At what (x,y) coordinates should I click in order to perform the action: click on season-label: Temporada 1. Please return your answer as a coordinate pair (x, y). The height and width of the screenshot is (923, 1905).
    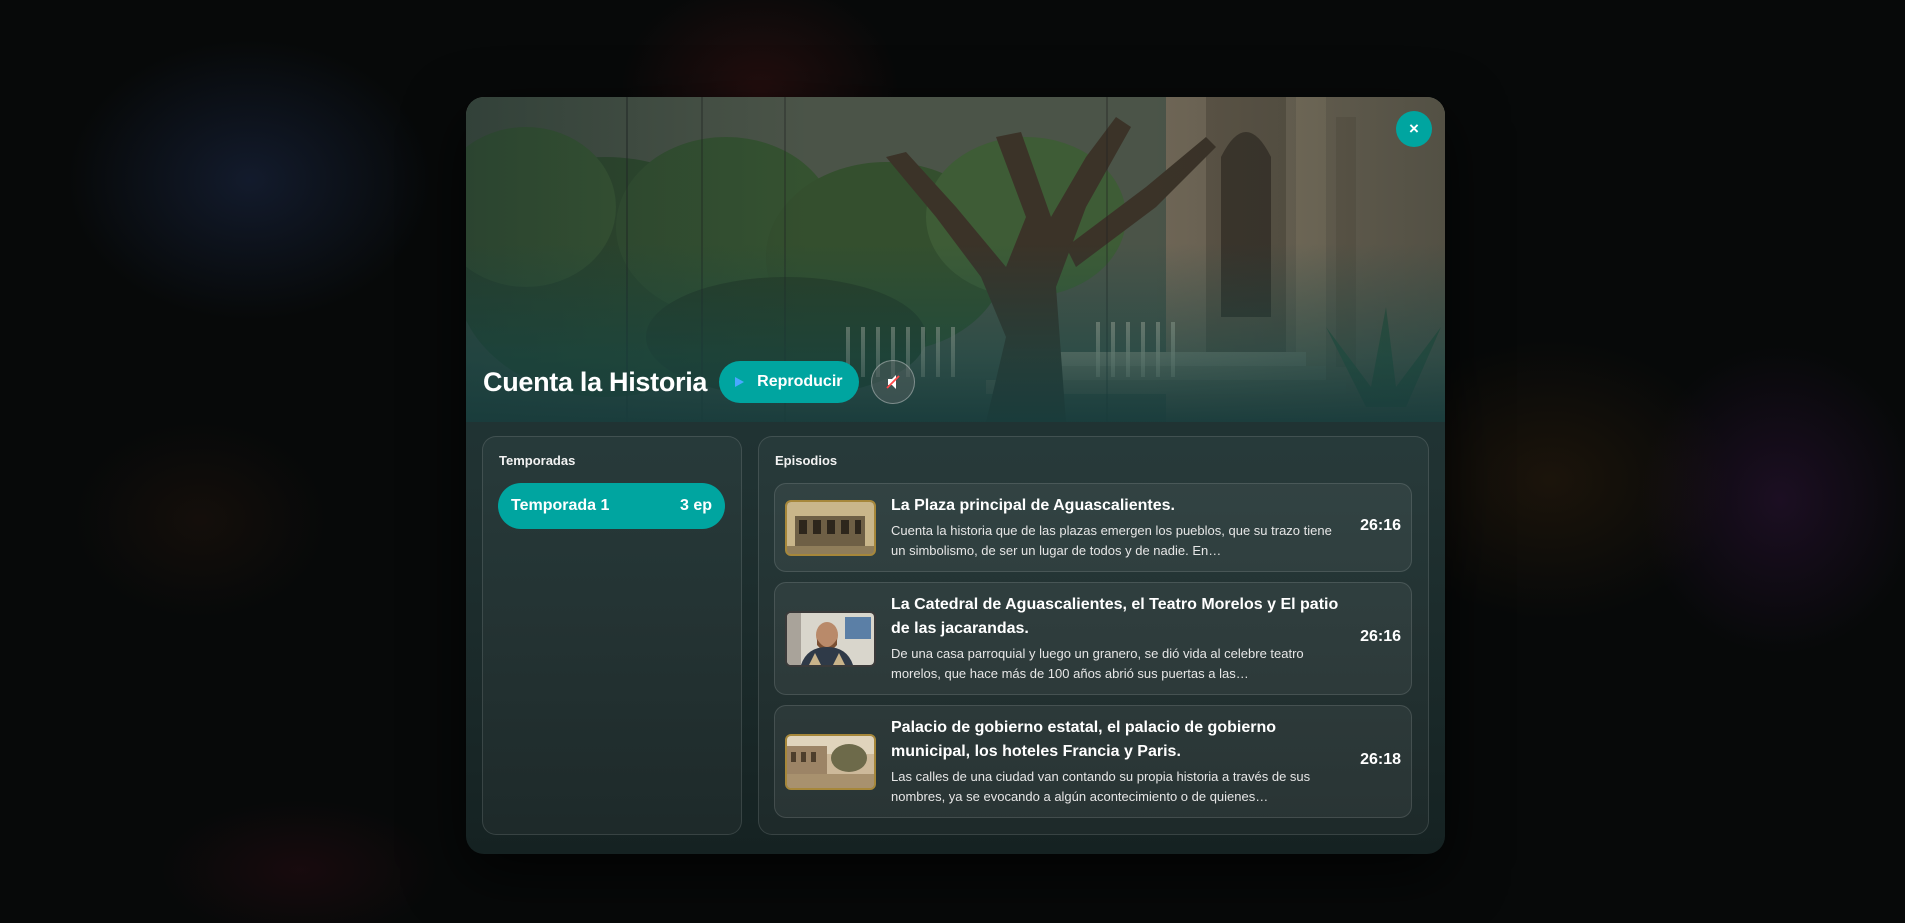
    Looking at the image, I should click on (560, 505).